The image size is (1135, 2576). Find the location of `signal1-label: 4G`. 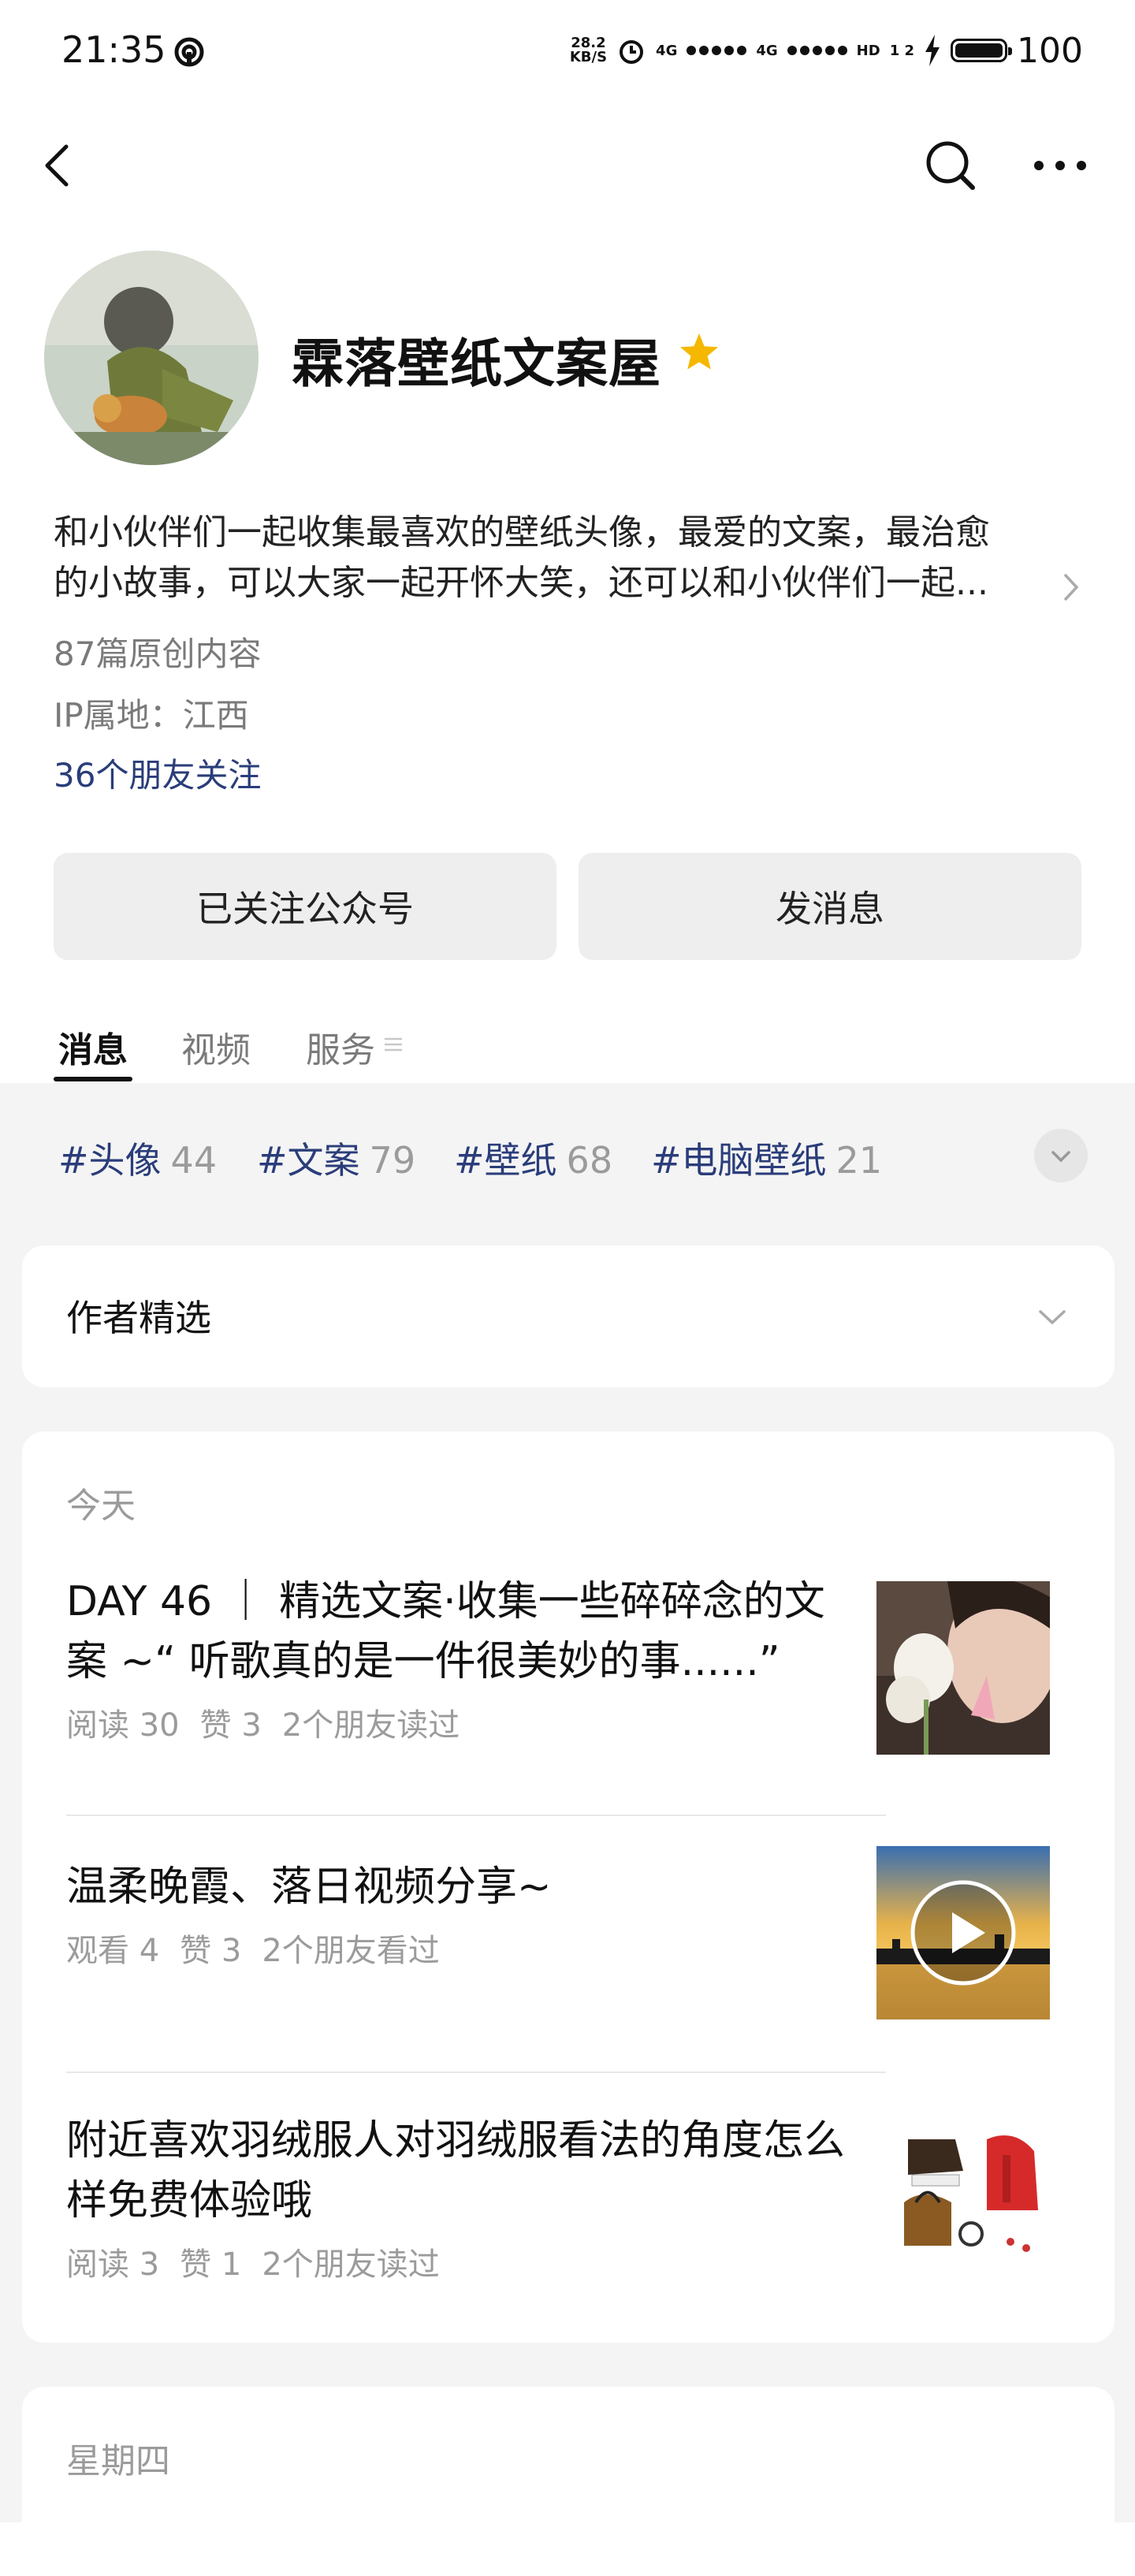

signal1-label: 4G is located at coordinates (667, 50).